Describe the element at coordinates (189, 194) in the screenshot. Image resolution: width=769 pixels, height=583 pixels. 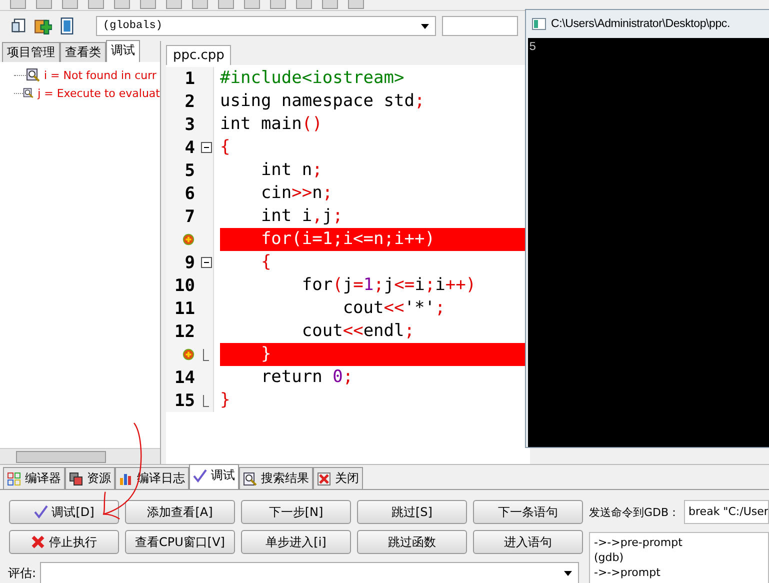
I see `line-number: 6` at that location.